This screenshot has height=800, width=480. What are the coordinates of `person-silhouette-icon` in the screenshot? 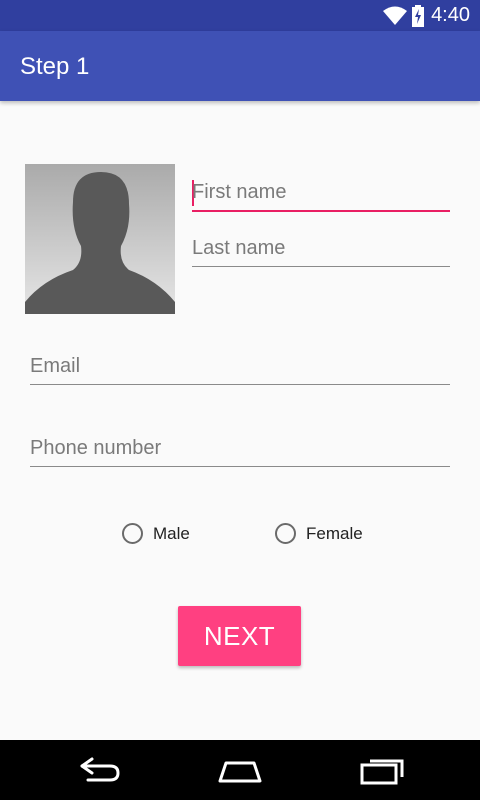 It's located at (100, 243).